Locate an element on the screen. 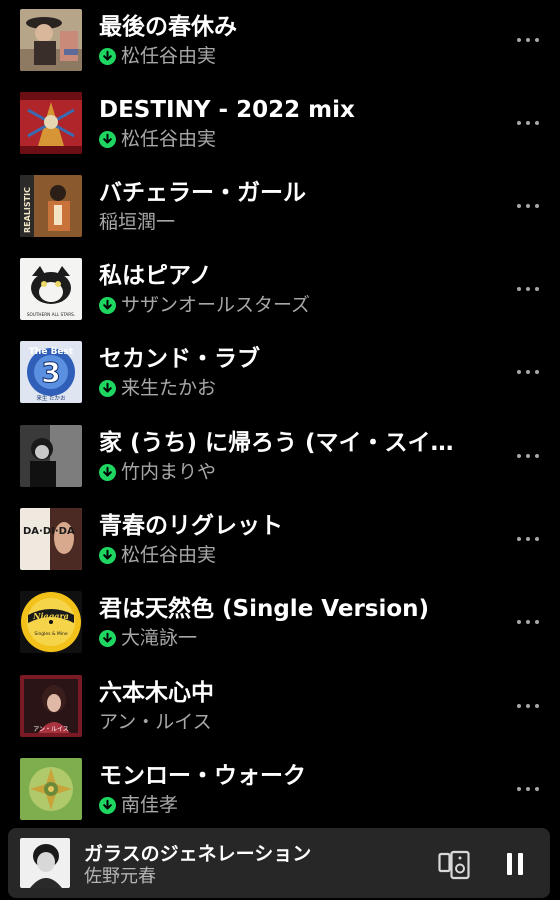  track-subtitle: 稲垣潤一 is located at coordinates (137, 222).